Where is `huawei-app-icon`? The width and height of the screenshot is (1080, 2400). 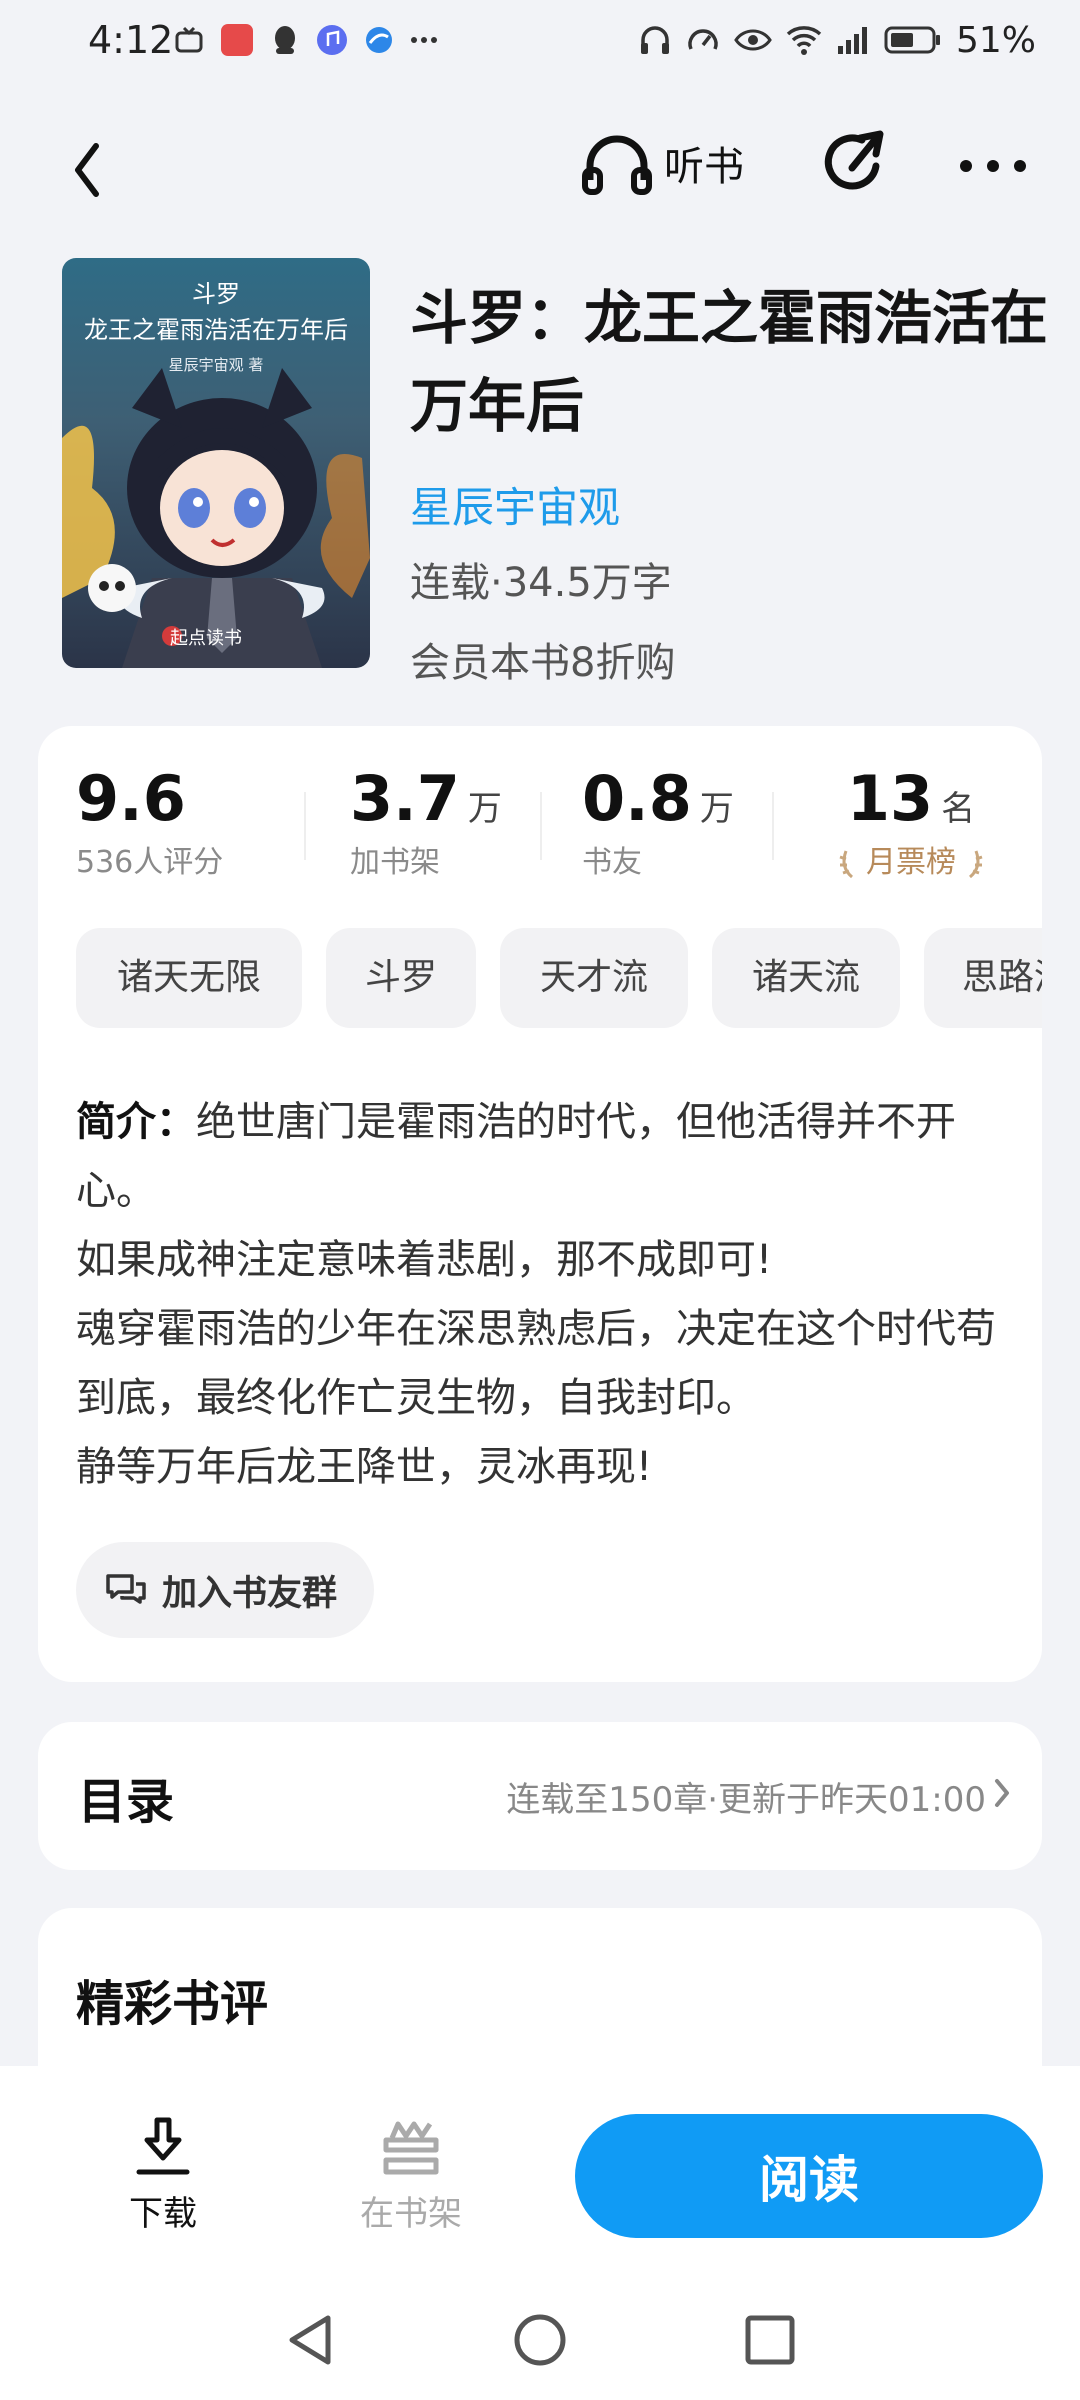 huawei-app-icon is located at coordinates (237, 40).